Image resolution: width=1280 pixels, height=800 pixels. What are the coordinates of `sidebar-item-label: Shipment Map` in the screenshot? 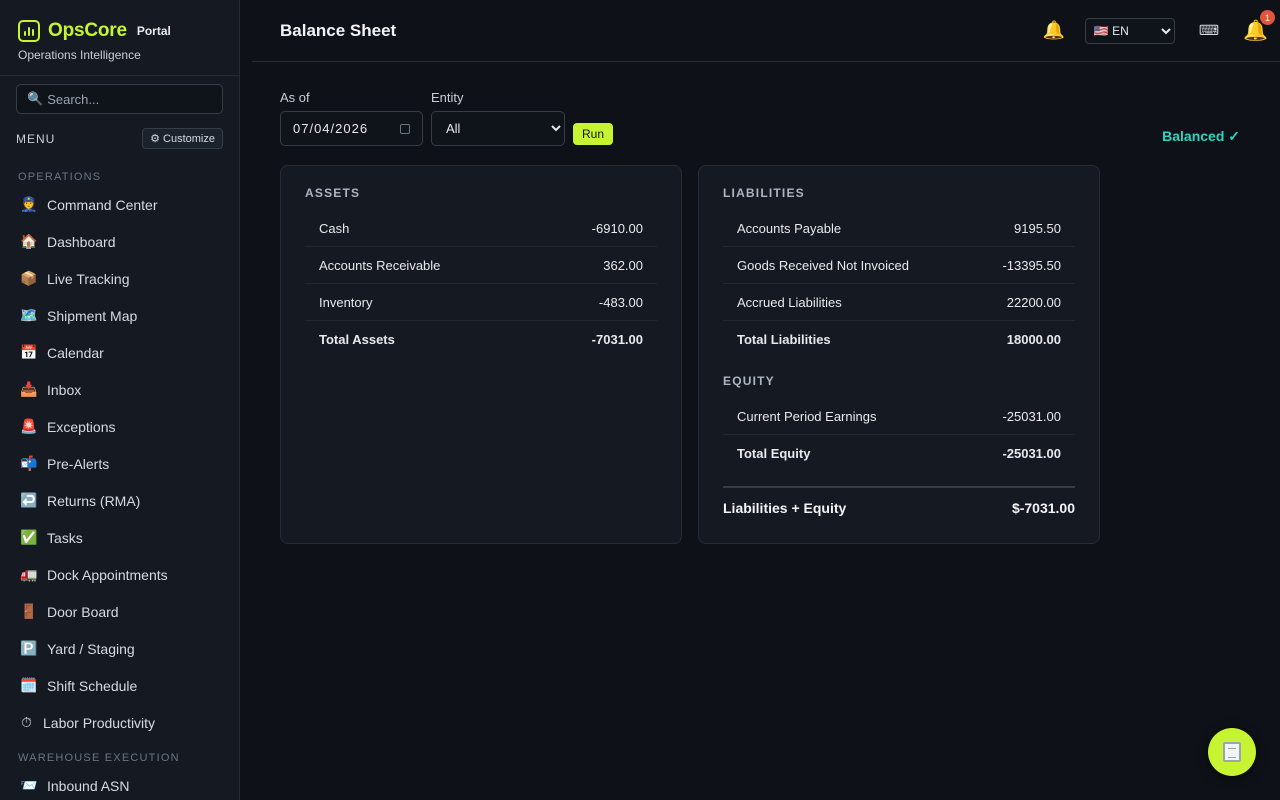 It's located at (92, 315).